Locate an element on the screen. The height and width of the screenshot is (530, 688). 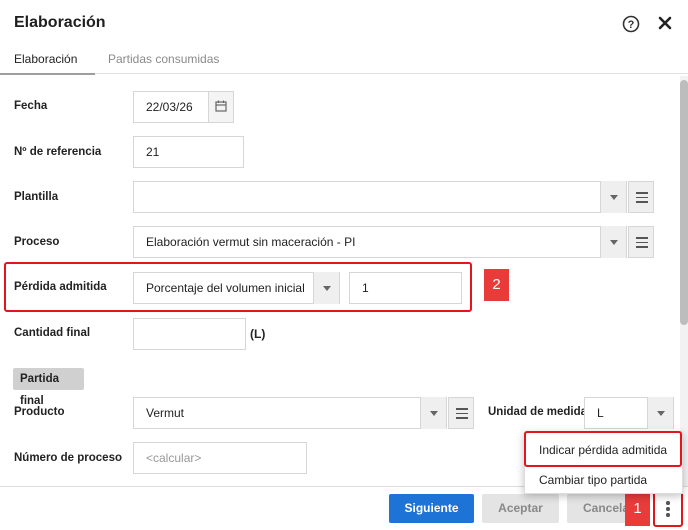
menu-item-highlight-box is located at coordinates (603, 449).